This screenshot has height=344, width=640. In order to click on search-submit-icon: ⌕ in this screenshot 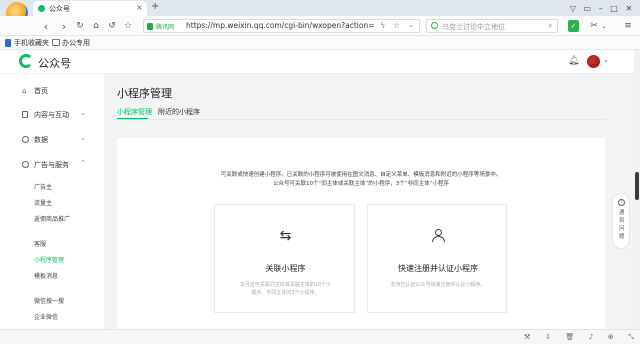, I will do `click(550, 26)`.